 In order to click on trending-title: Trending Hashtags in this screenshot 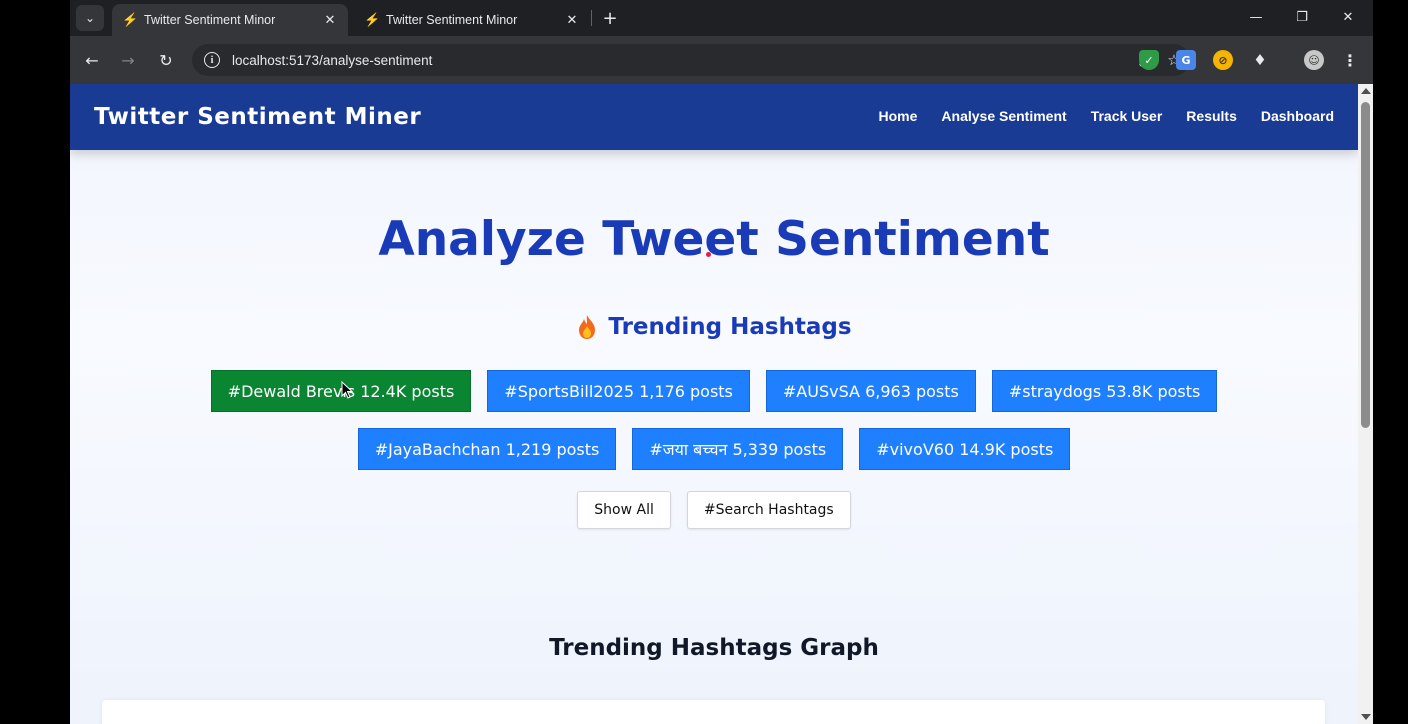, I will do `click(730, 327)`.